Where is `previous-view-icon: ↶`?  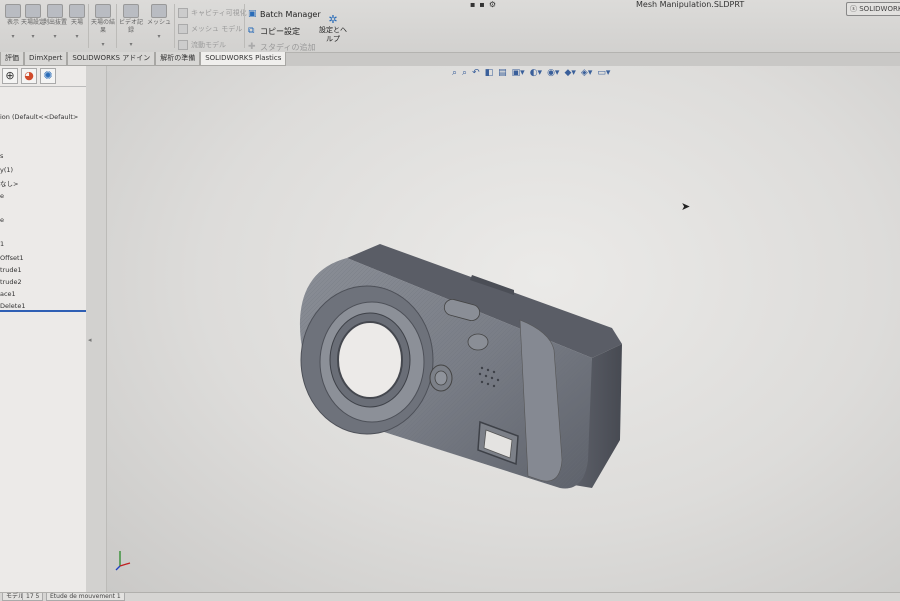
previous-view-icon: ↶ is located at coordinates (476, 73).